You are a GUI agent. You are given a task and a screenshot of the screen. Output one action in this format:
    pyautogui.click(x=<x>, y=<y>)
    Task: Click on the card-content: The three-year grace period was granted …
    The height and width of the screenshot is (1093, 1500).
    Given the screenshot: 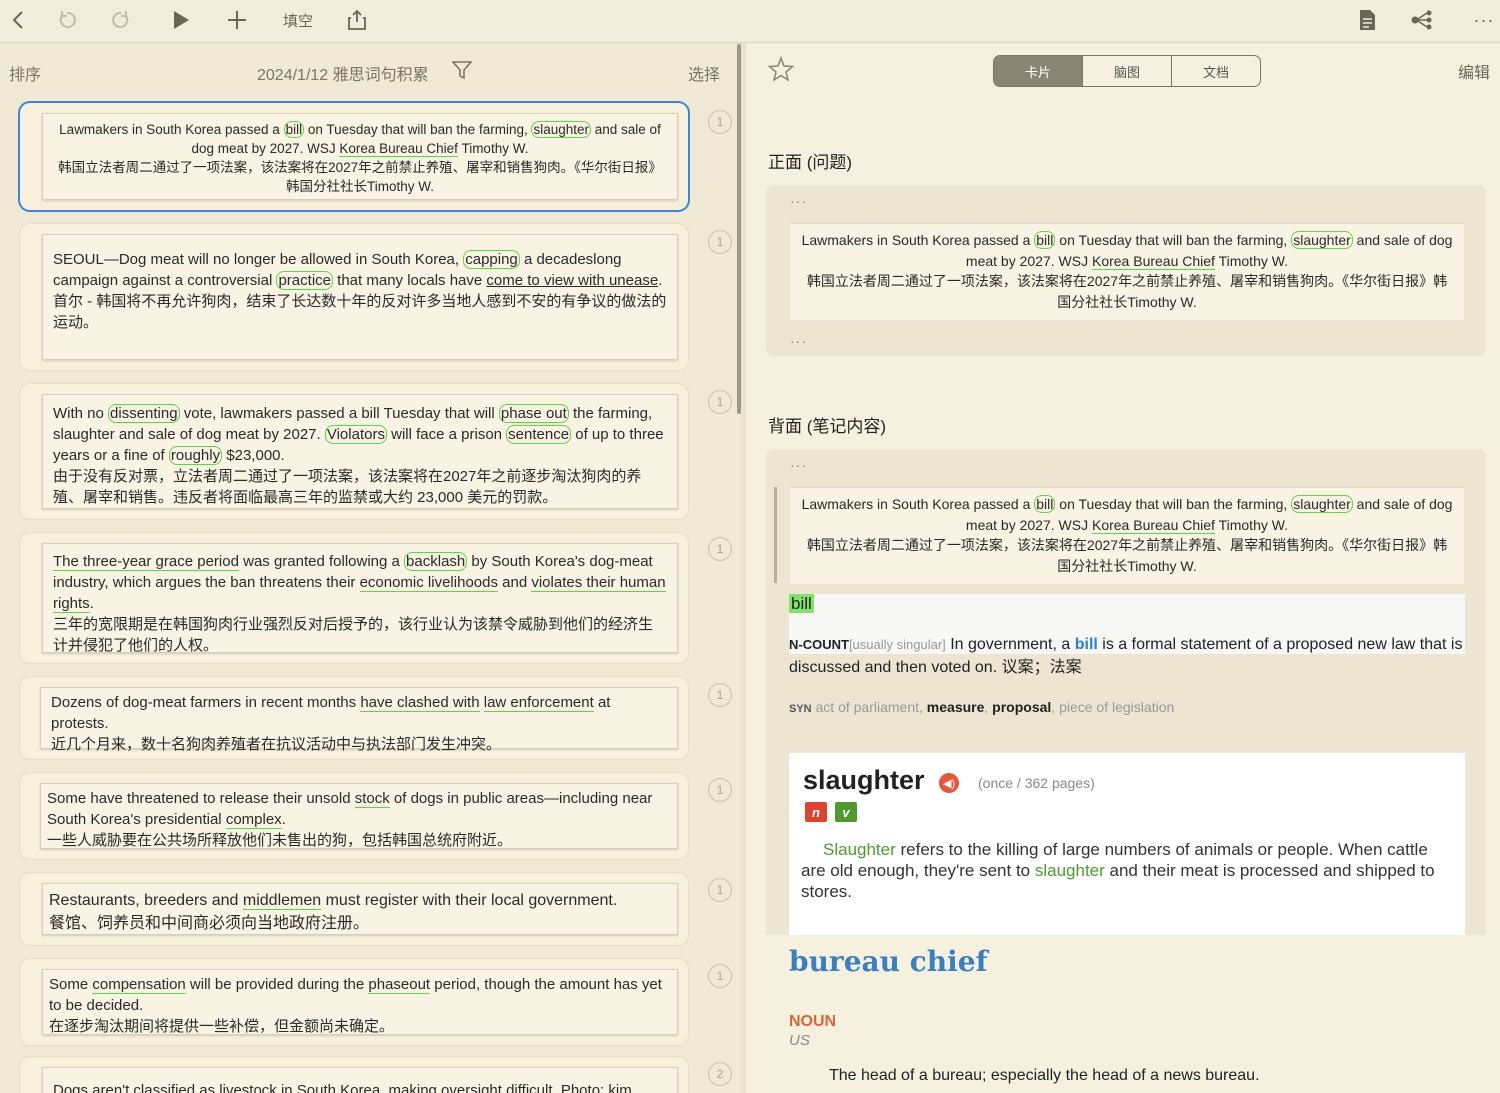 What is the action you would take?
    pyautogui.click(x=360, y=598)
    